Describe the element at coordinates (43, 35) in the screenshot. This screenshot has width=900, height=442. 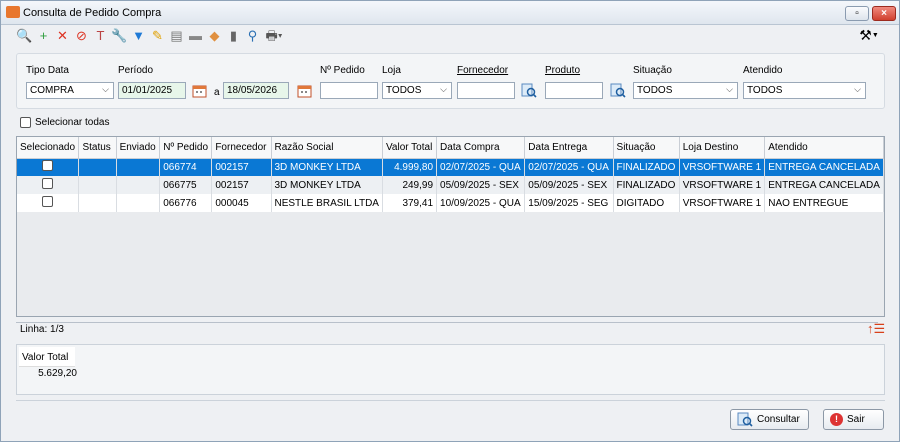
I see `new-doc-icon: +` at that location.